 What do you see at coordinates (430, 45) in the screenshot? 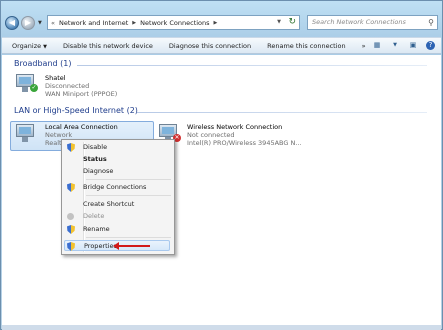
I see `help-icon: ?` at bounding box center [430, 45].